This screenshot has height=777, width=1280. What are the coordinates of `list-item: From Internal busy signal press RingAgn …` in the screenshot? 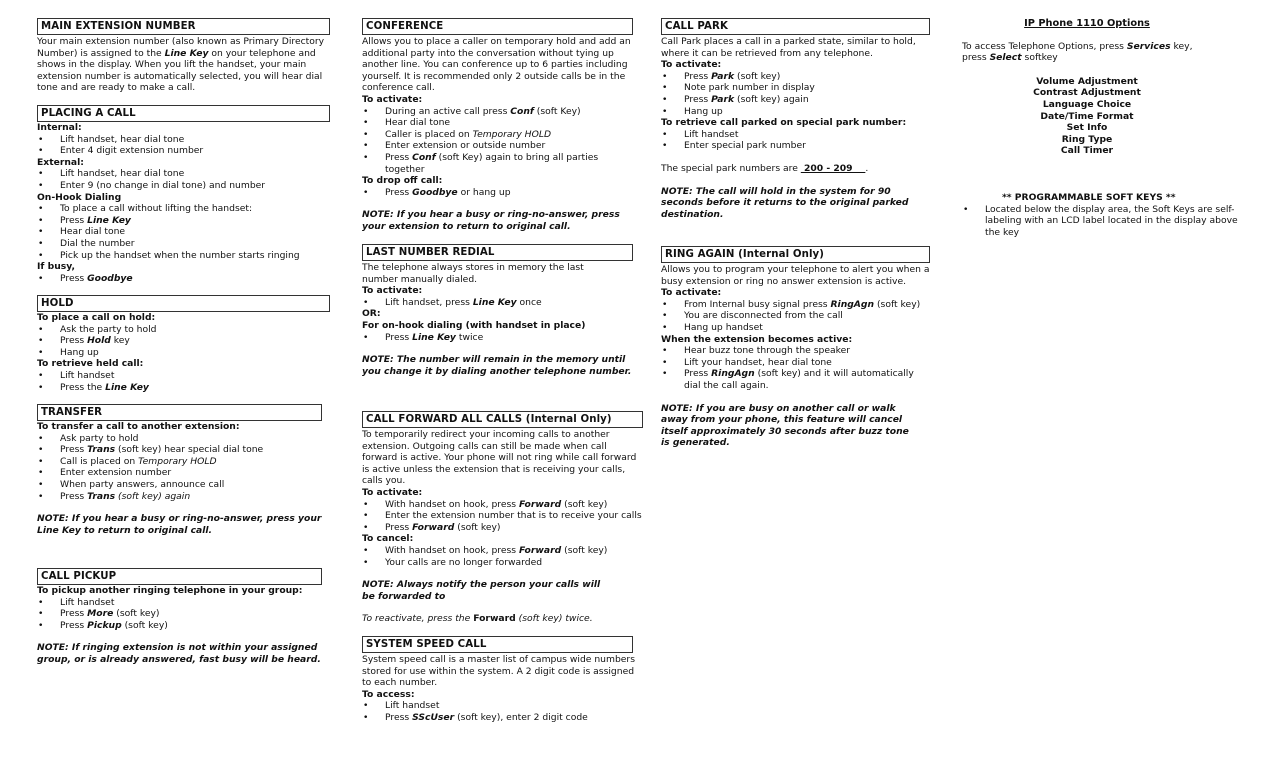 It's located at (796, 305).